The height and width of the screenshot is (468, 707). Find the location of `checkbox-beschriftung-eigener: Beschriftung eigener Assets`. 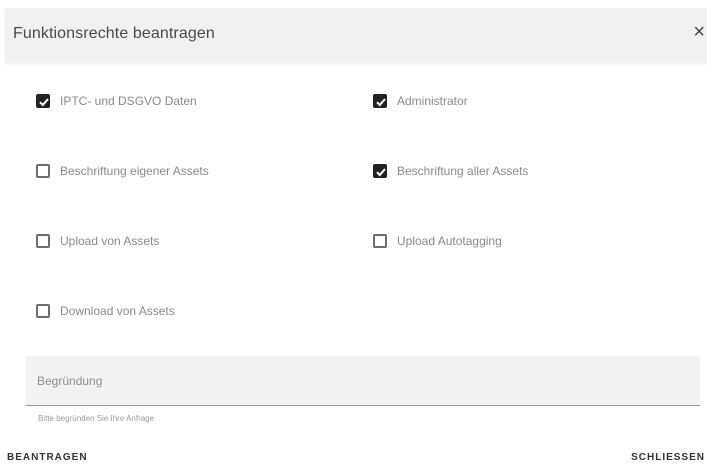

checkbox-beschriftung-eigener: Beschriftung eigener Assets is located at coordinates (122, 171).